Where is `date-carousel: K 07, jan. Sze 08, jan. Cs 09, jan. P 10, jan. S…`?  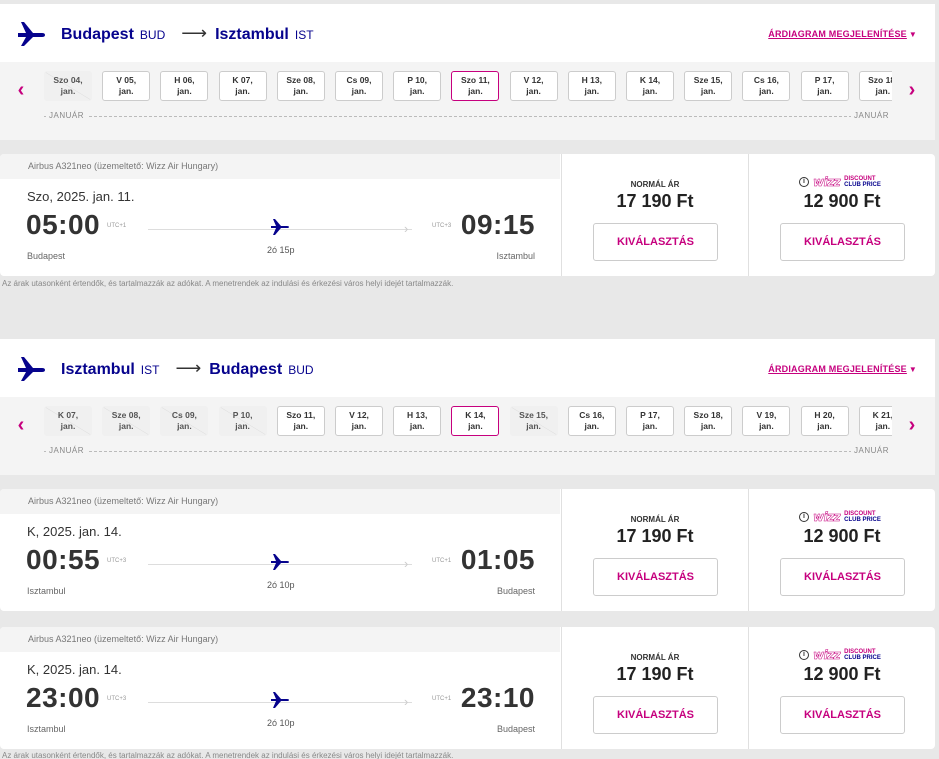
date-carousel: K 07, jan. Sze 08, jan. Cs 09, jan. P 10, jan. S… is located at coordinates (468, 422).